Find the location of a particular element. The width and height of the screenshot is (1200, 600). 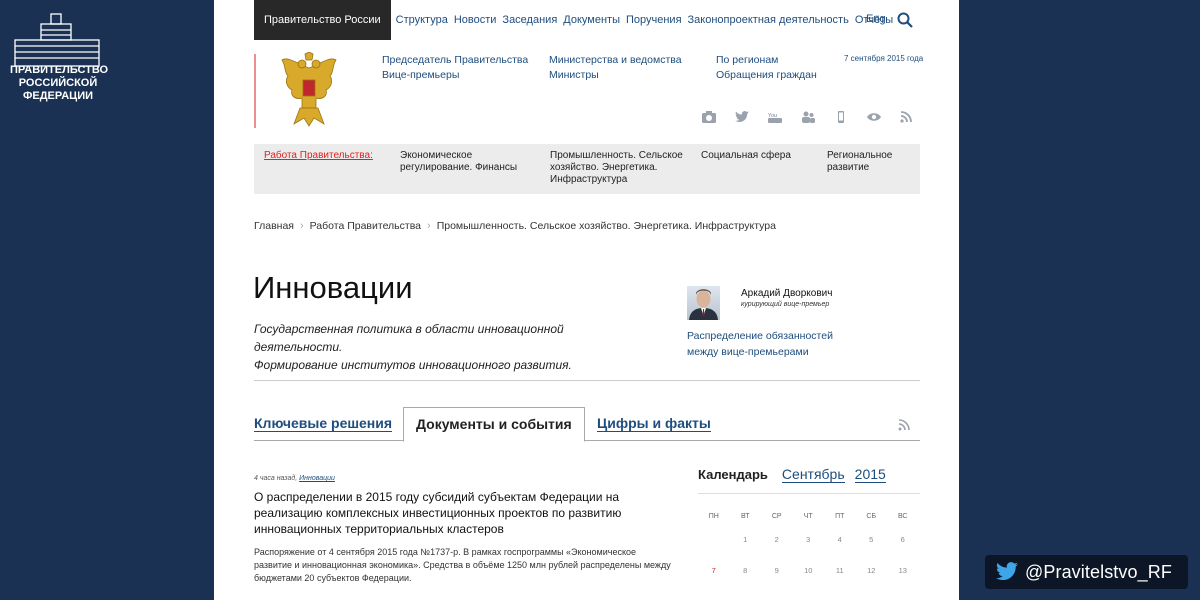

calendar-weekday: ПТ is located at coordinates (840, 516).